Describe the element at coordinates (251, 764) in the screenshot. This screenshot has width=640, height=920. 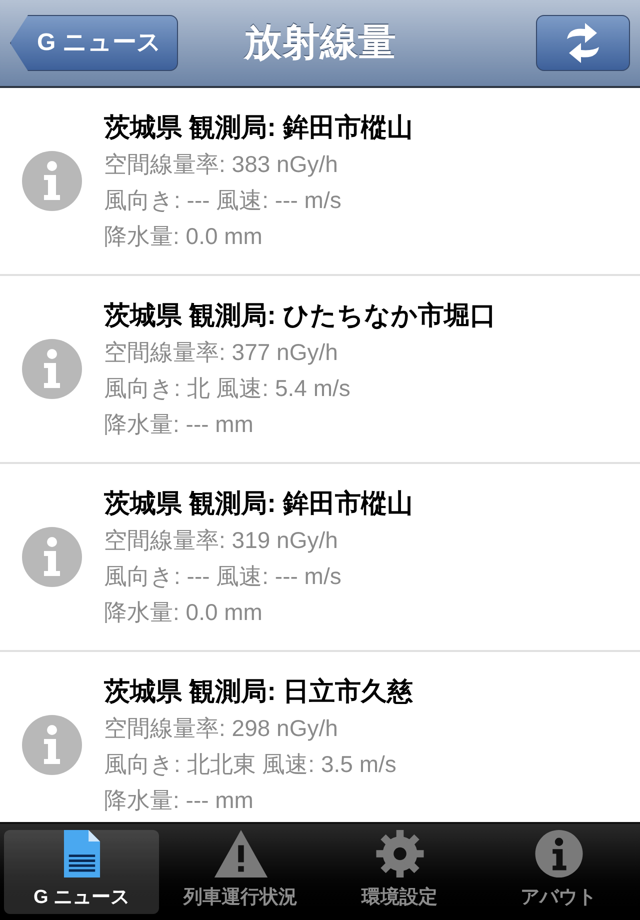
I see `reading-text: 風向き: 北北東 風速: 3.5 m/s` at that location.